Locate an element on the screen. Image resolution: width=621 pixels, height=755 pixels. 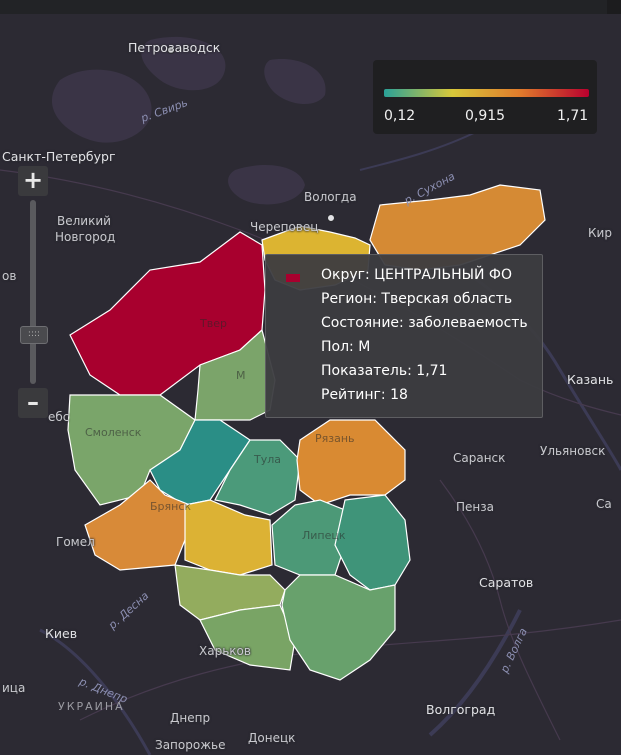
city-novgorod-1: Великий is located at coordinates (84, 221).